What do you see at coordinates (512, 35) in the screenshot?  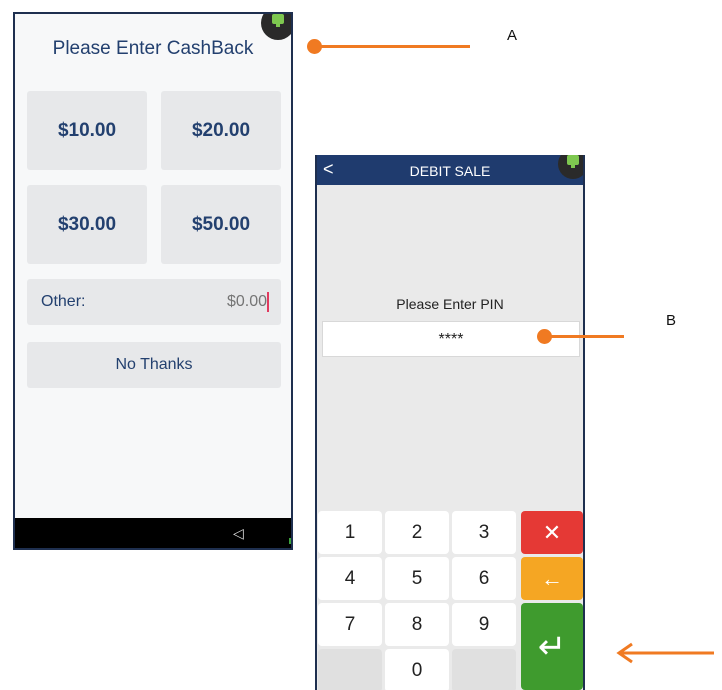 I see `annotation-a-label: A` at bounding box center [512, 35].